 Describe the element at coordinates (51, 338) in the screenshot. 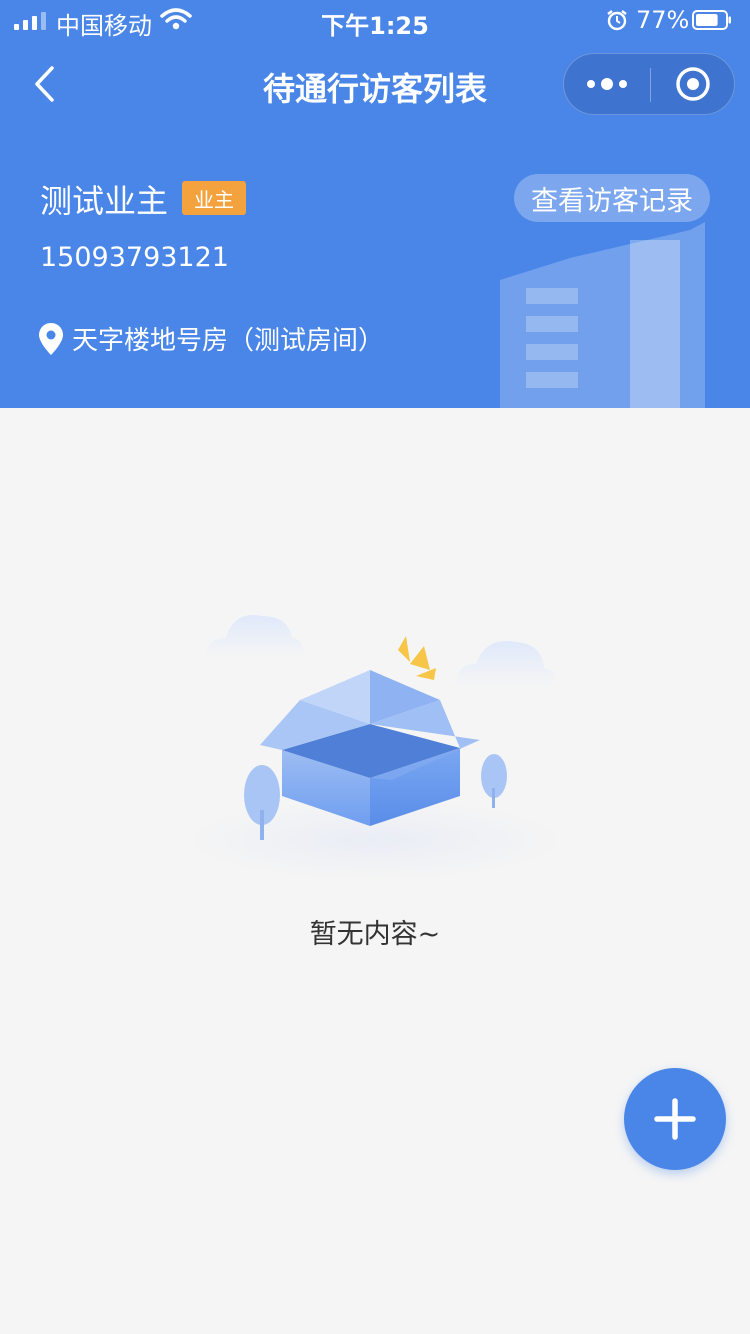

I see `location-pin-icon` at that location.